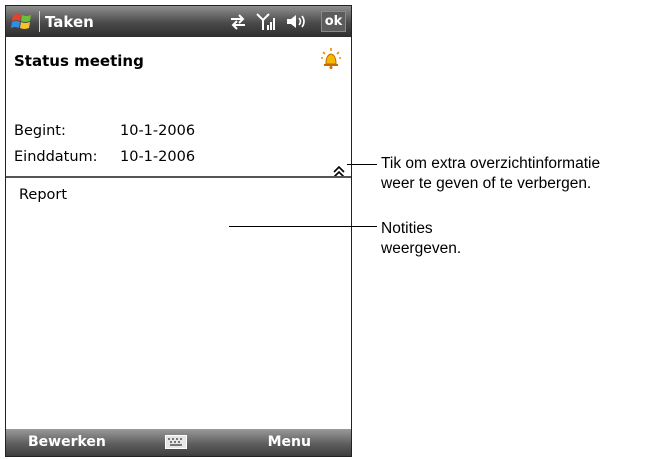 This screenshot has width=660, height=459. What do you see at coordinates (297, 21) in the screenshot?
I see `volume-icon` at bounding box center [297, 21].